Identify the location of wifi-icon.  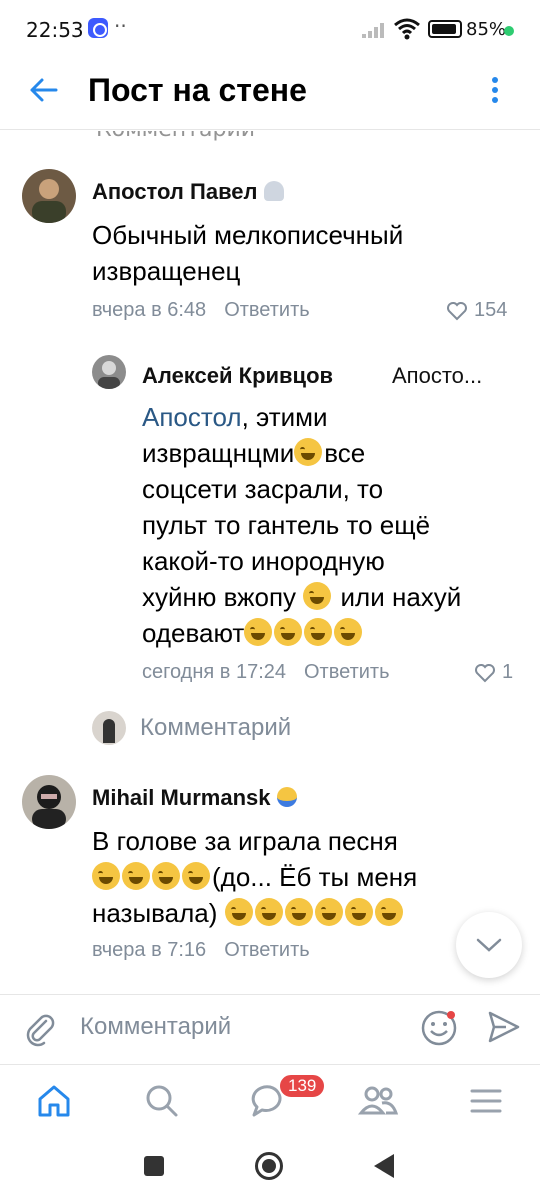
(407, 29).